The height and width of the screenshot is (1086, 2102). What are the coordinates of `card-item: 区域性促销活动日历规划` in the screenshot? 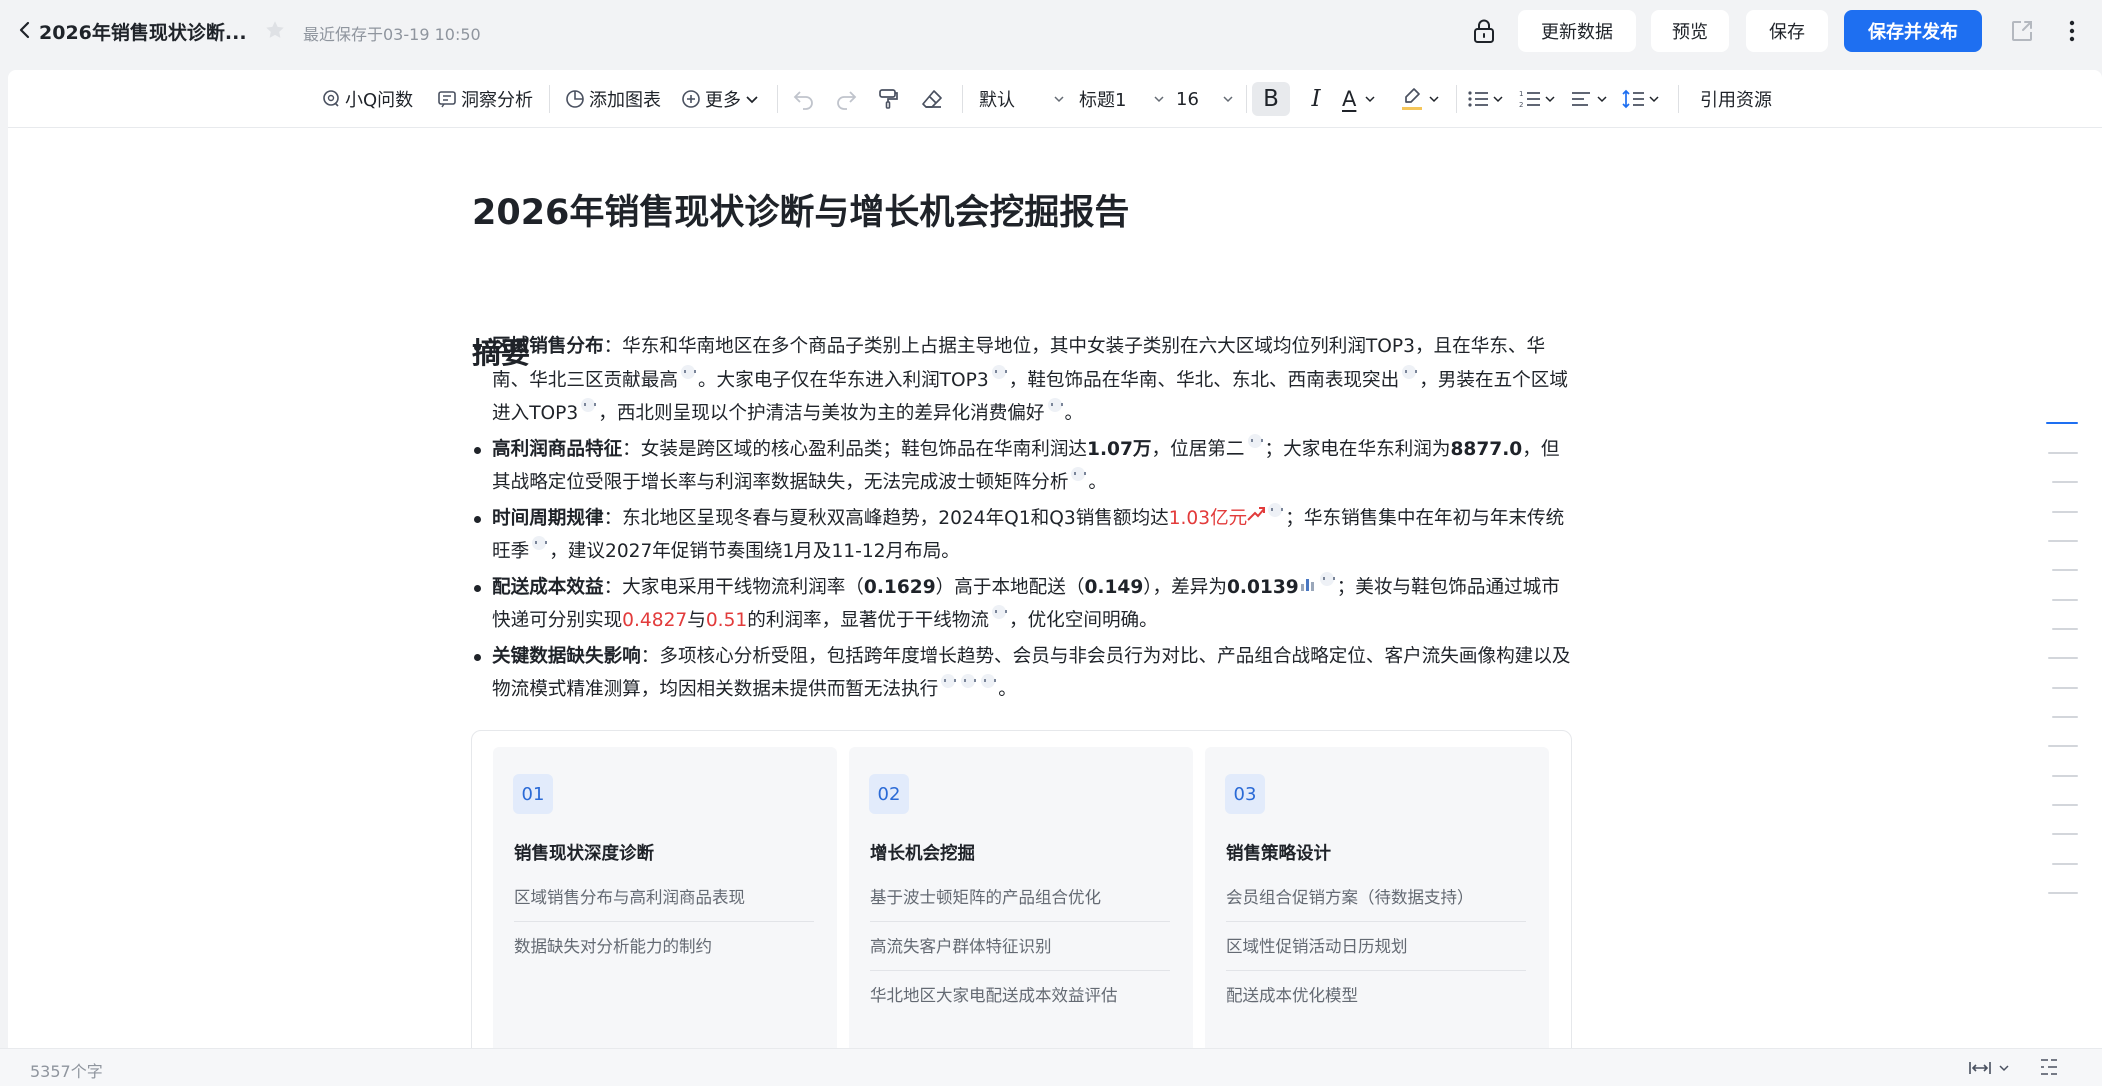 It's located at (1376, 946).